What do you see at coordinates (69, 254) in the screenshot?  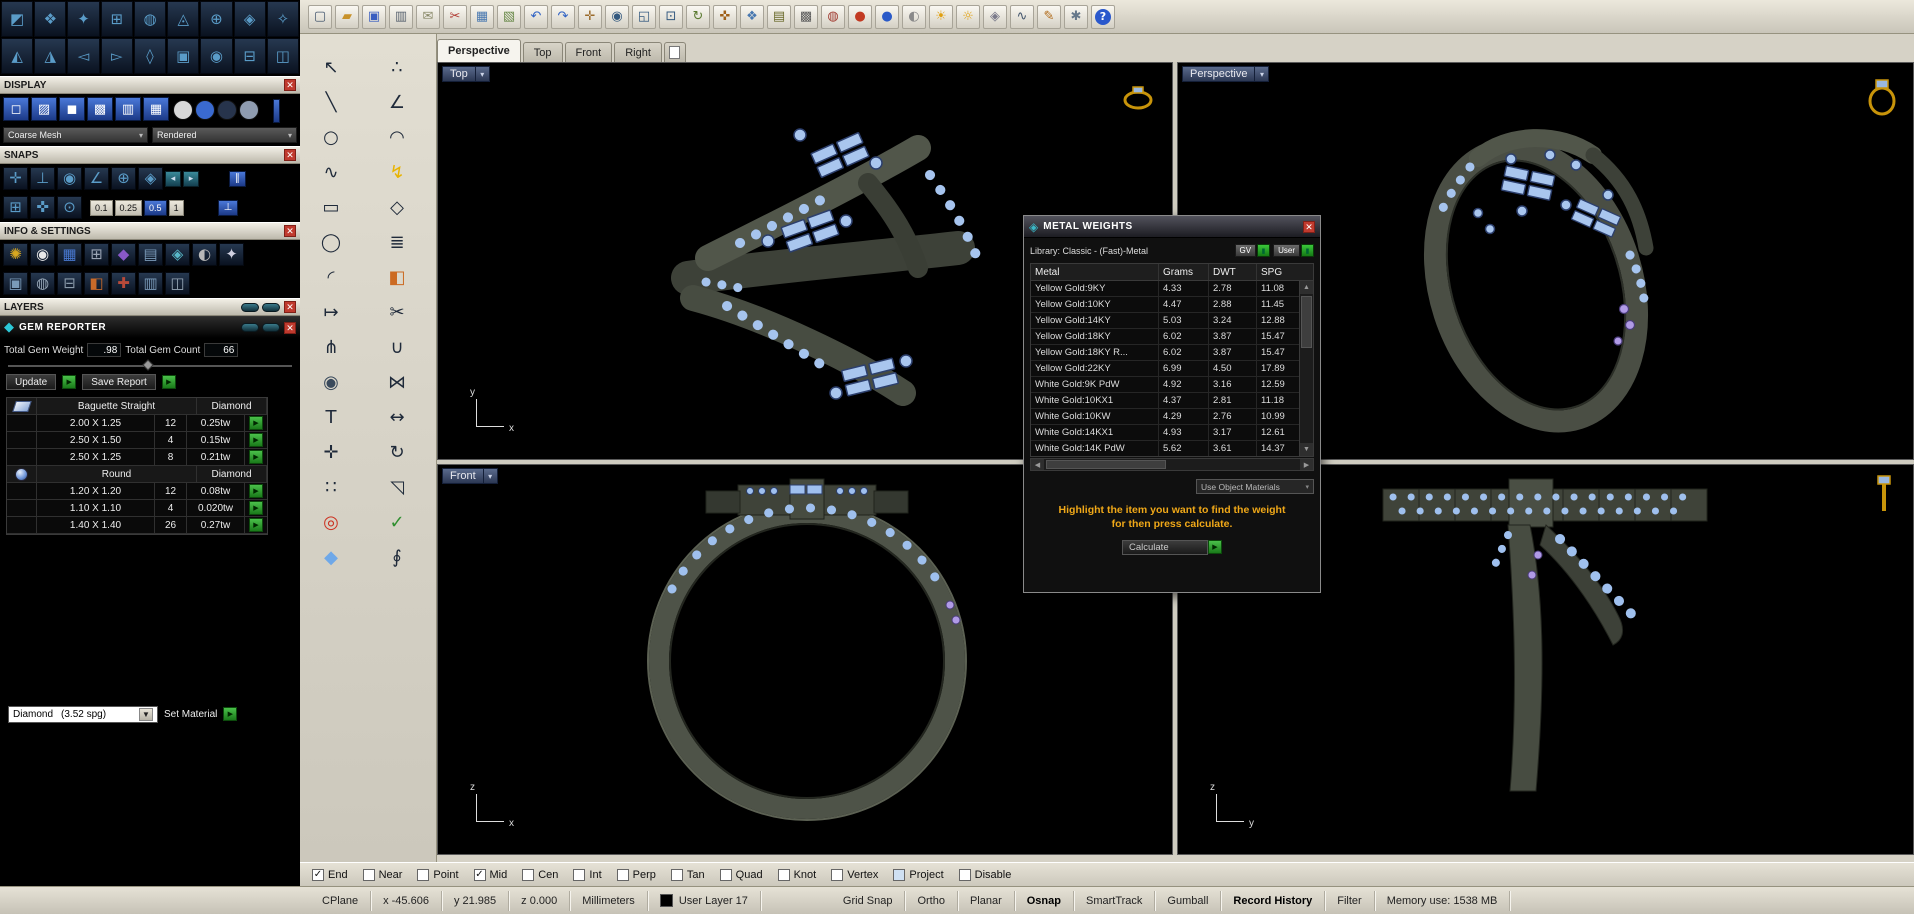 I see `material-cube-tool: ▦` at bounding box center [69, 254].